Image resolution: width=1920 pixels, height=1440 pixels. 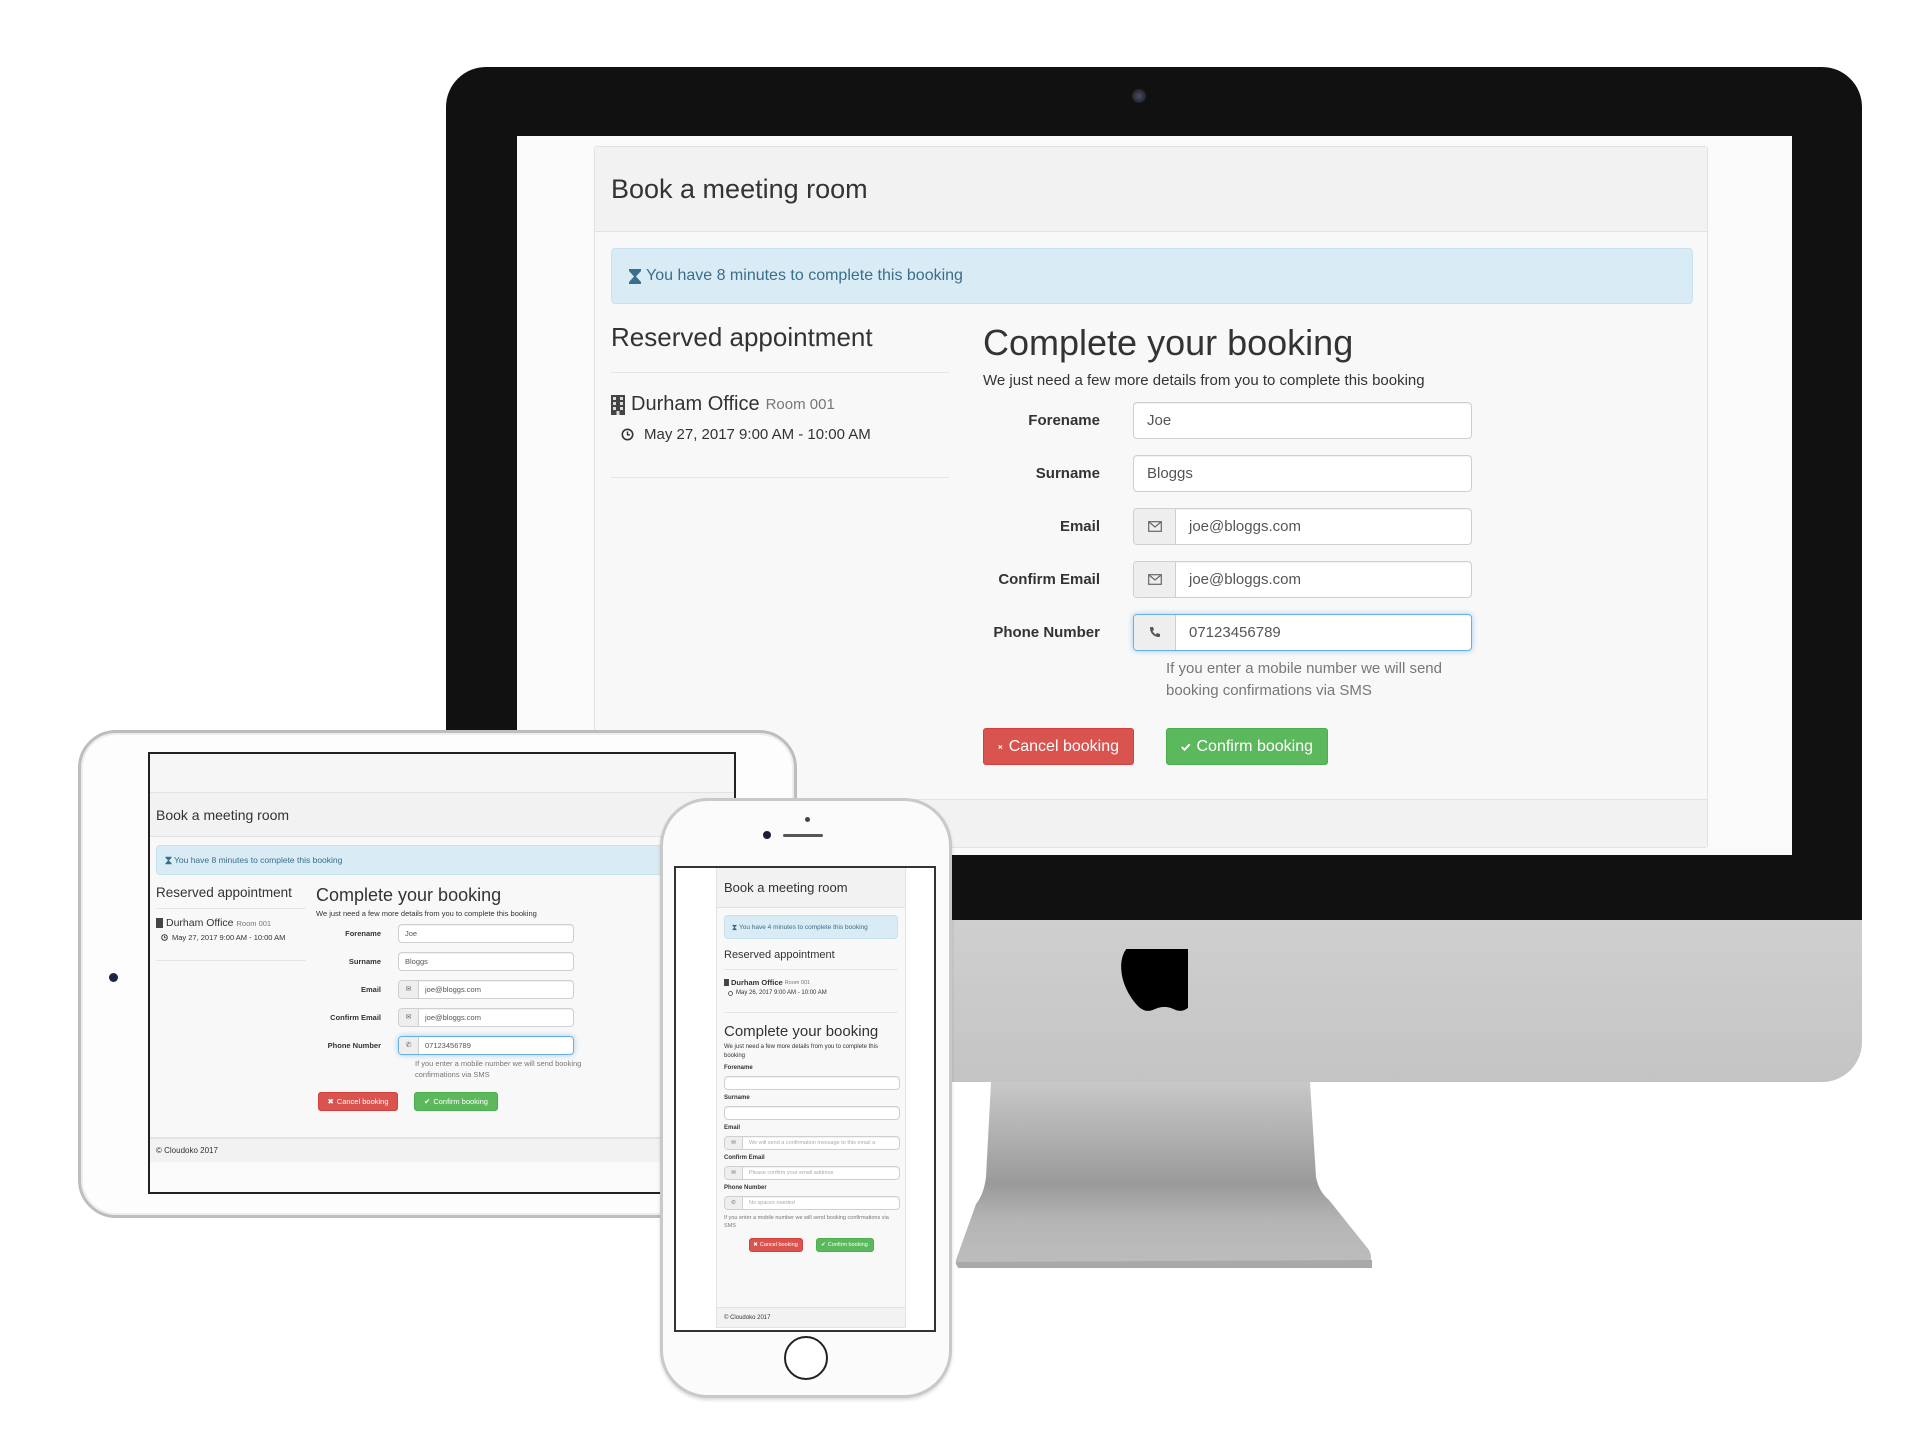 What do you see at coordinates (411, 933) in the screenshot?
I see `forename-value: Joe` at bounding box center [411, 933].